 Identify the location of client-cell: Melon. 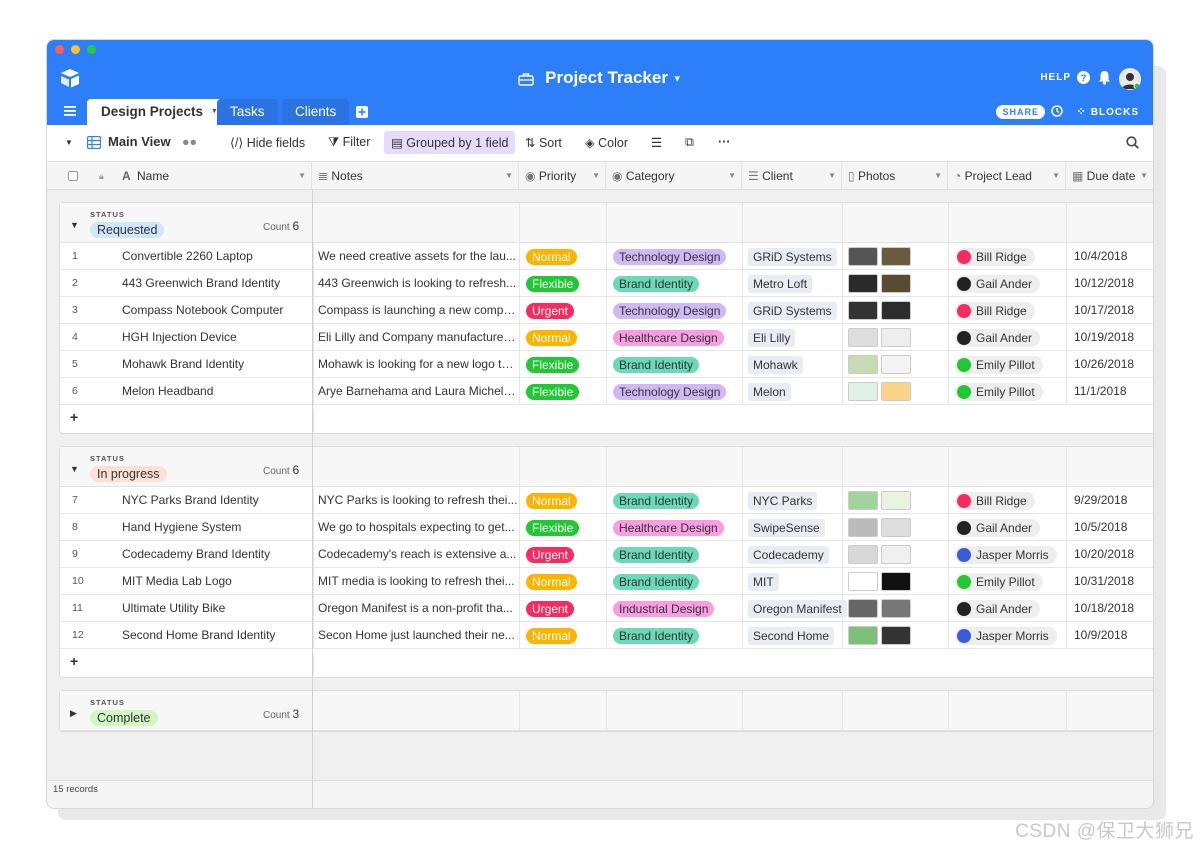
(769, 391).